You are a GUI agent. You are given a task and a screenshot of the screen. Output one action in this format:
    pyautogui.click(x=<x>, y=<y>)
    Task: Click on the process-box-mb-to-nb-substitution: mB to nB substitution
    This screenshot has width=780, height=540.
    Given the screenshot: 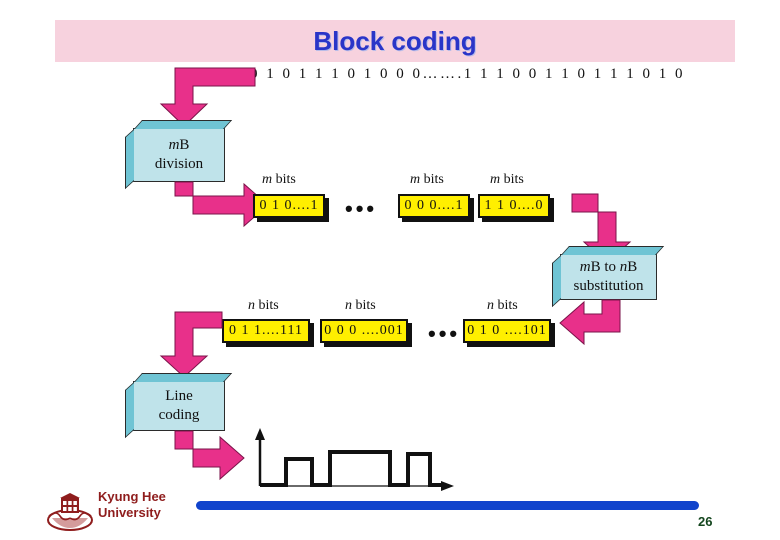 What is the action you would take?
    pyautogui.click(x=608, y=277)
    